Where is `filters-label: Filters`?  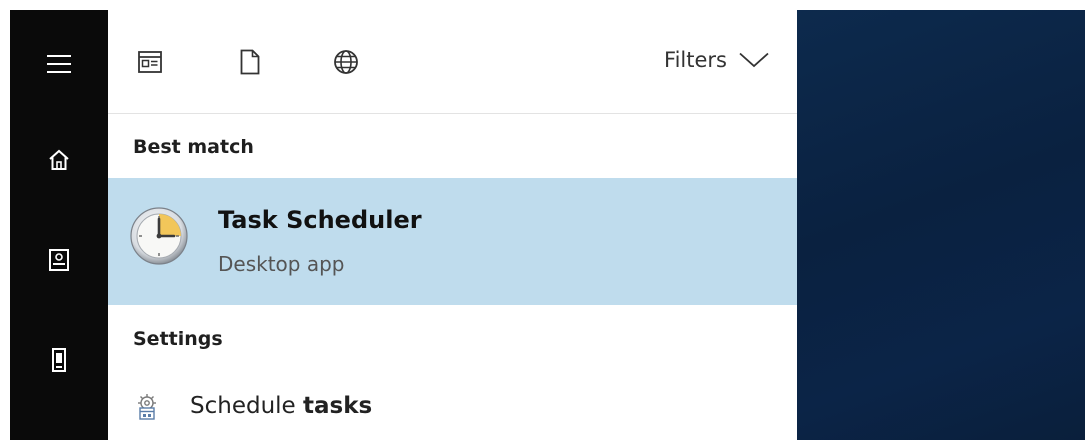 filters-label: Filters is located at coordinates (695, 60).